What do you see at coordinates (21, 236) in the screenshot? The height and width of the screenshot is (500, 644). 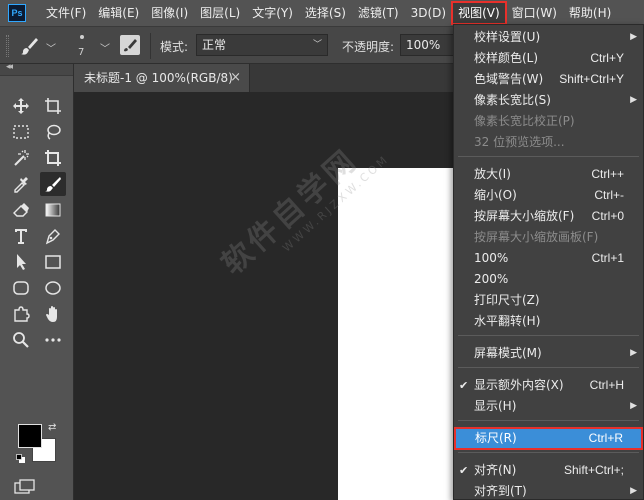 I see `type-tool` at bounding box center [21, 236].